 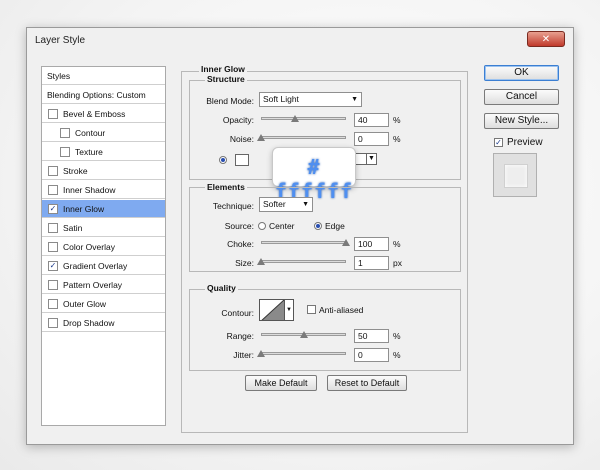 I want to click on noise-label: Noise:, so click(x=241, y=139).